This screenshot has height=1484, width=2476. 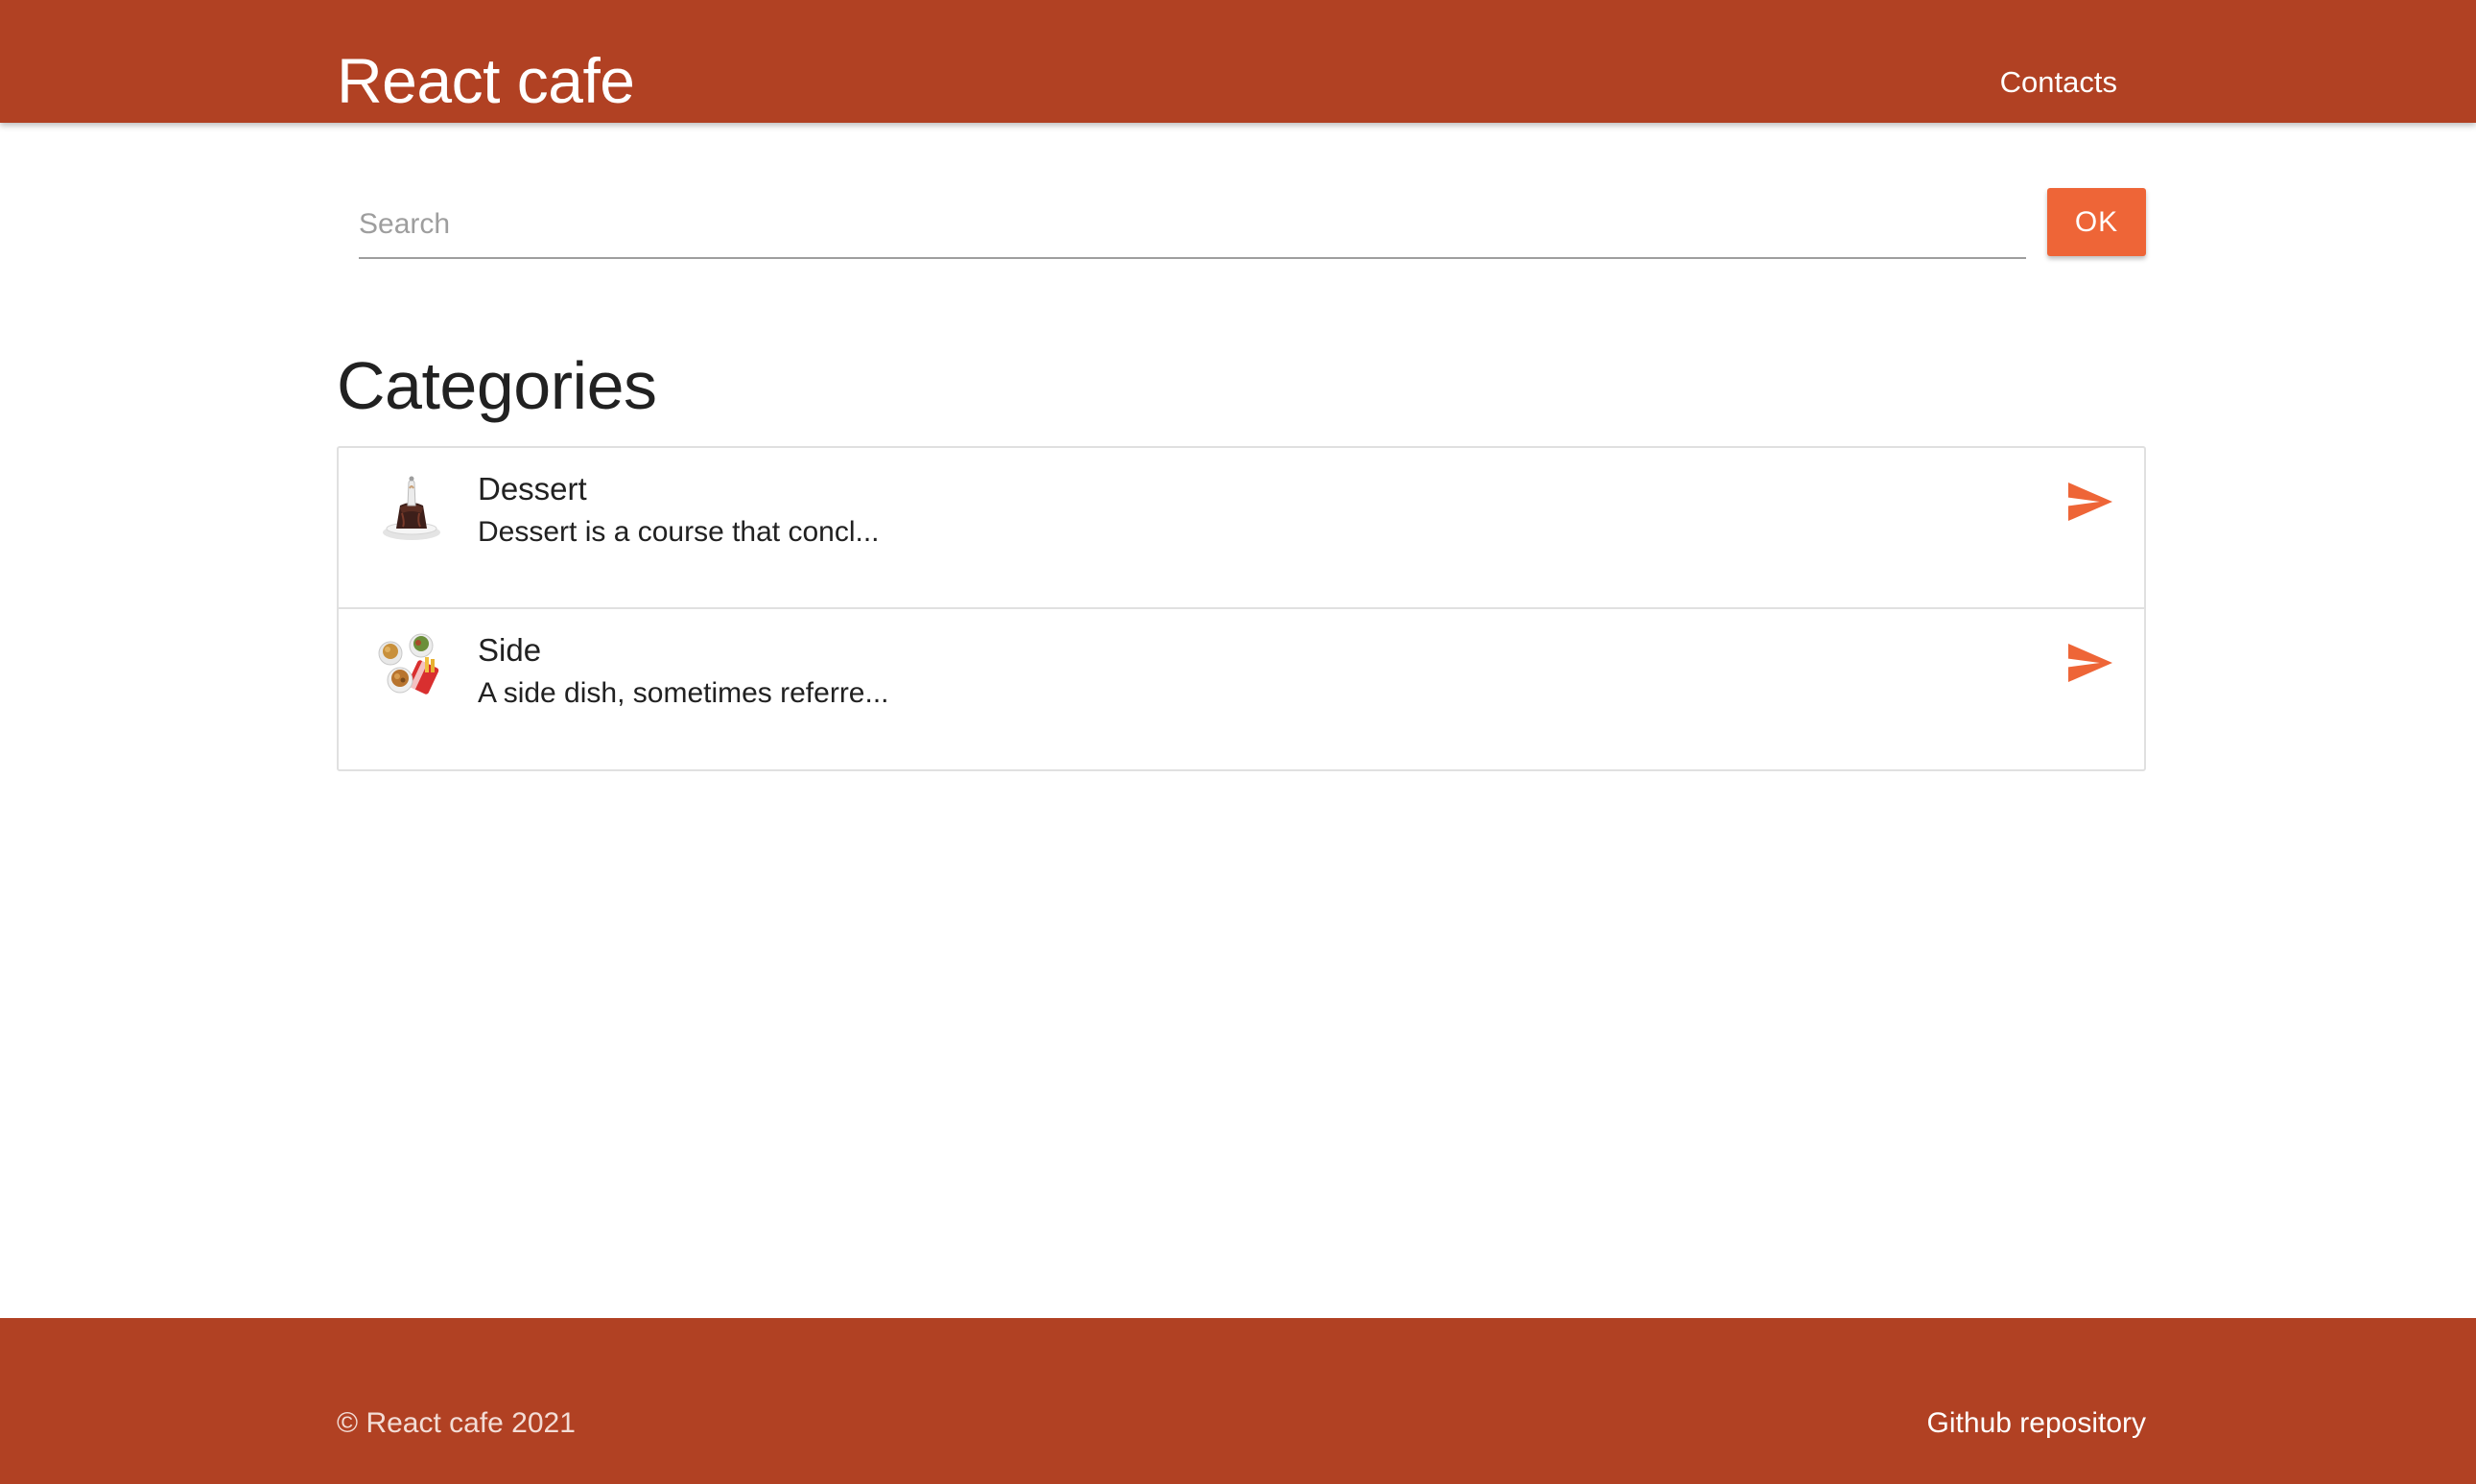 I want to click on search-field, so click(x=1192, y=223).